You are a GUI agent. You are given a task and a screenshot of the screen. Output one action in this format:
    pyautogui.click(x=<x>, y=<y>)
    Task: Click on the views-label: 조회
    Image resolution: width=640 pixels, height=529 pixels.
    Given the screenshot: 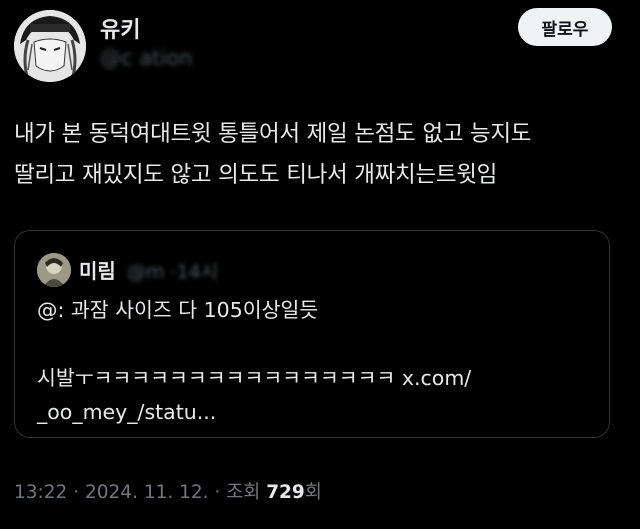 What is the action you would take?
    pyautogui.click(x=243, y=492)
    